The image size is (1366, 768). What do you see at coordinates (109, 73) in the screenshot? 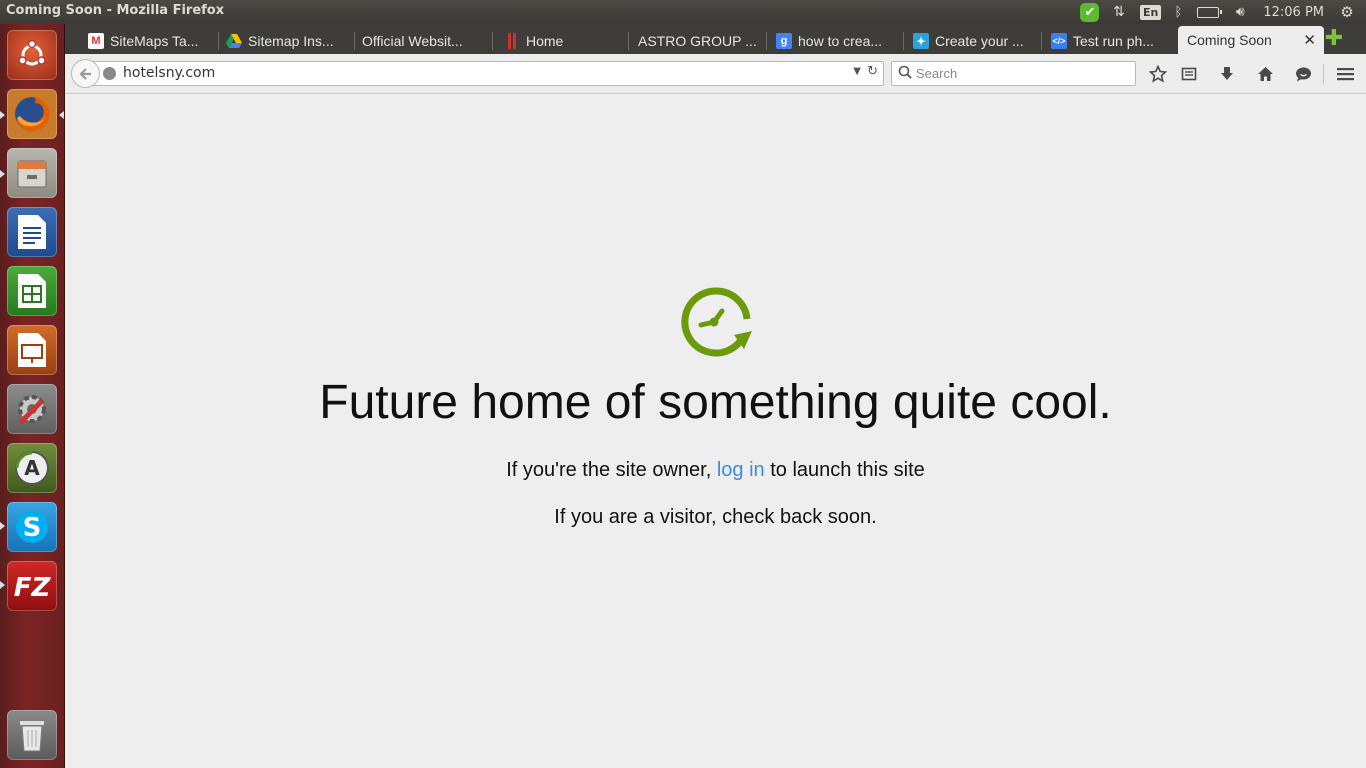
I see `globe-icon` at bounding box center [109, 73].